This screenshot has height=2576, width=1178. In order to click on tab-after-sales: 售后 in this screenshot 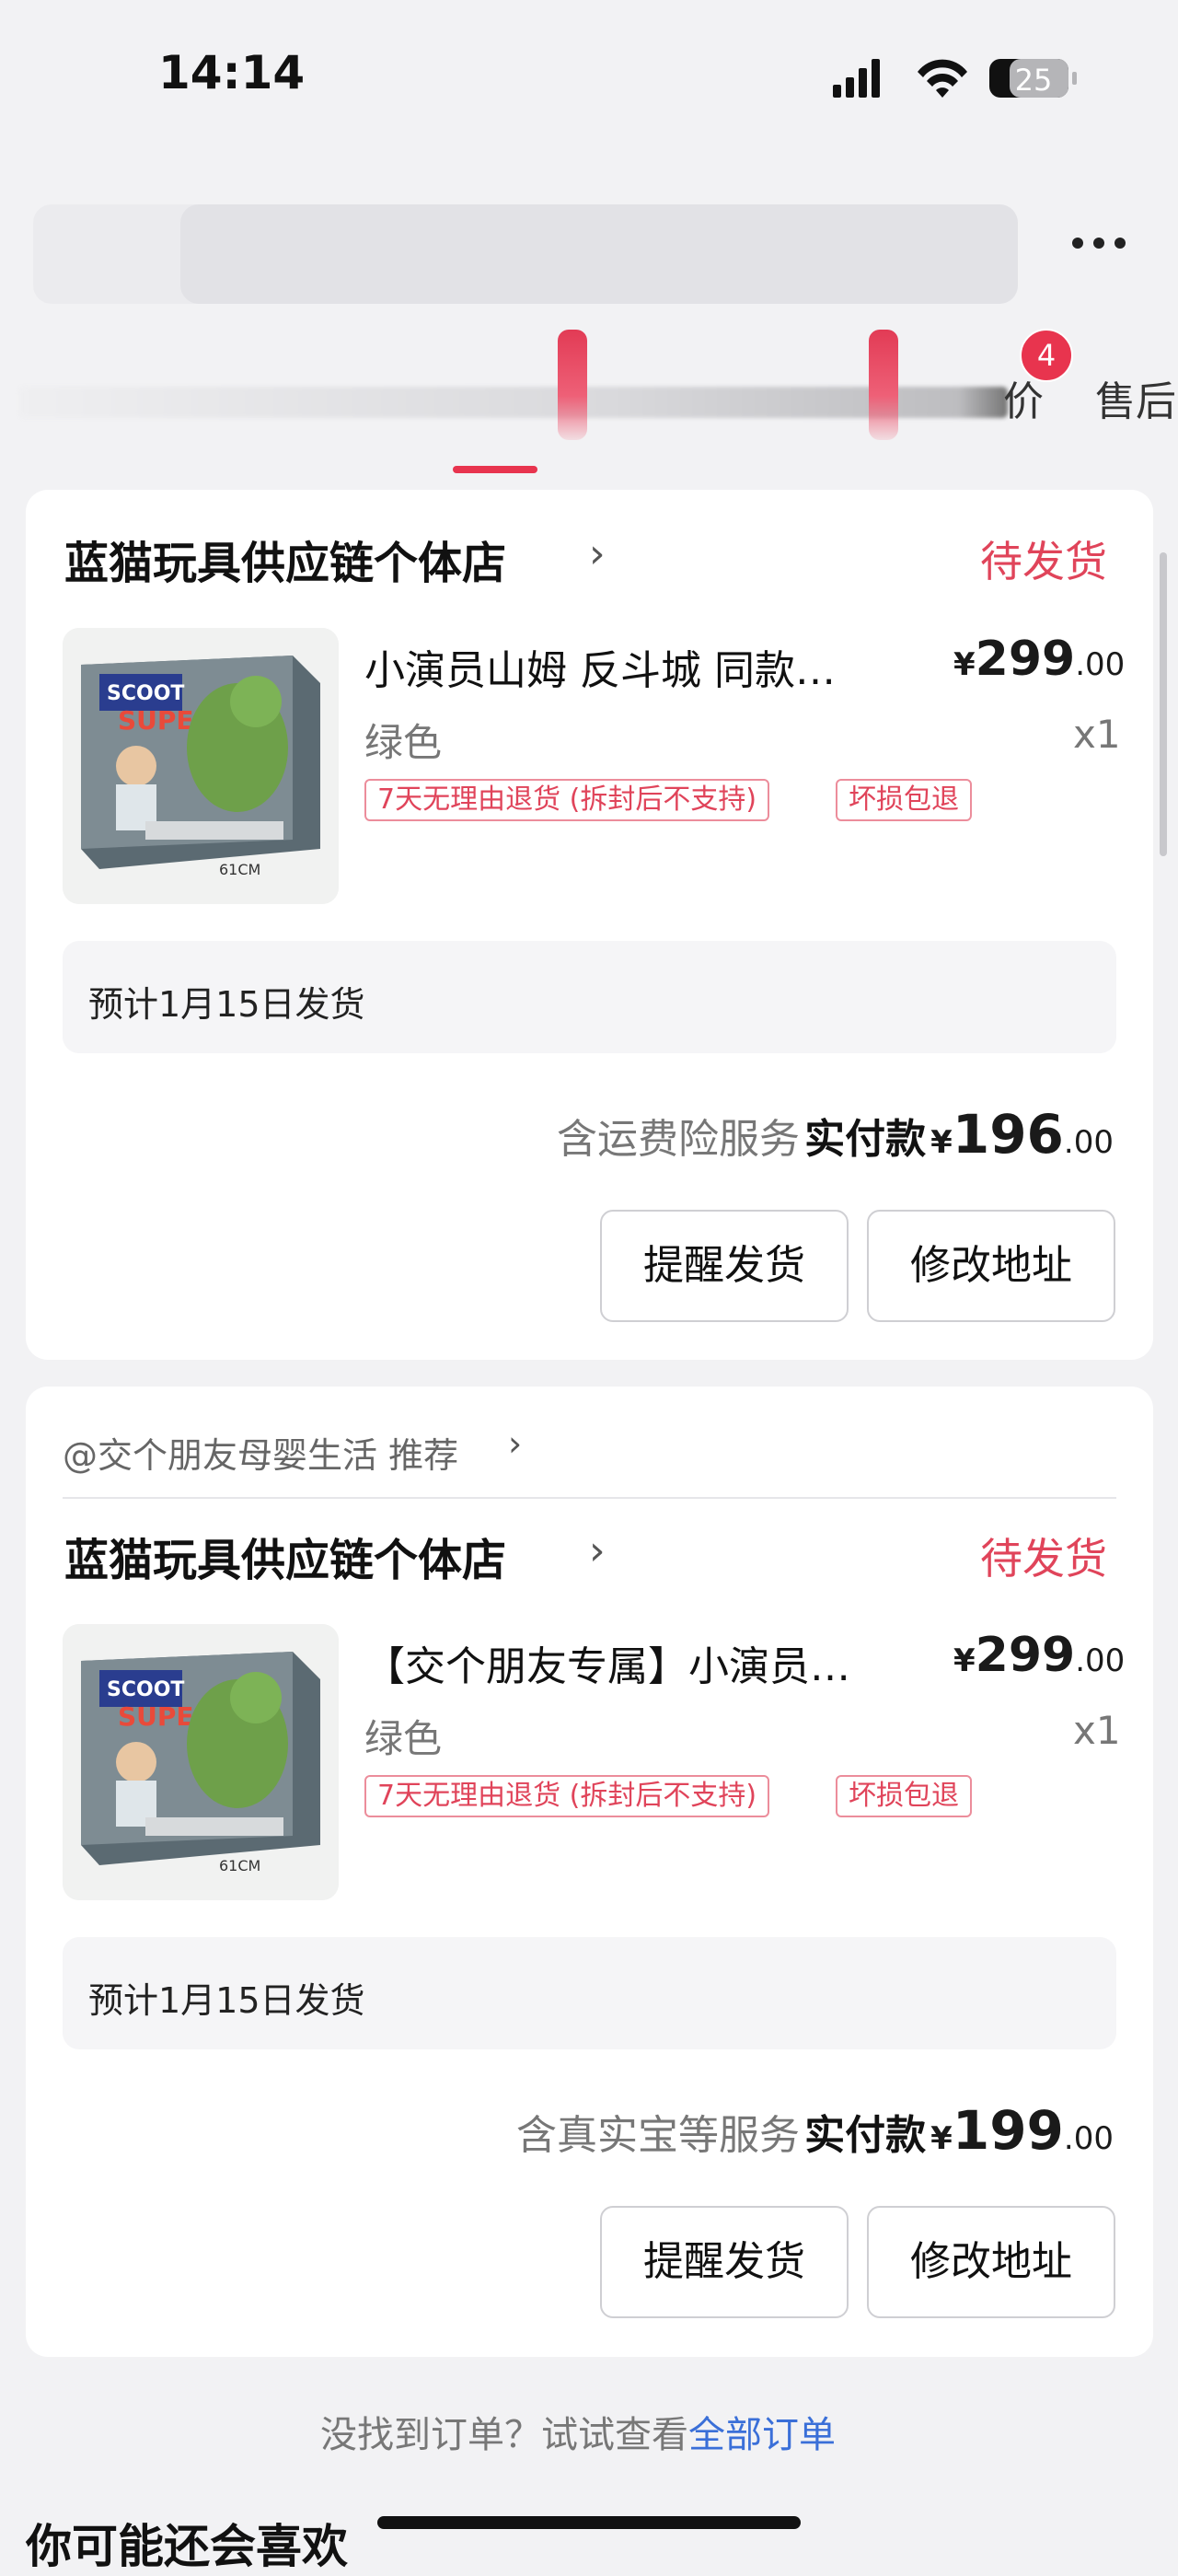, I will do `click(1135, 397)`.